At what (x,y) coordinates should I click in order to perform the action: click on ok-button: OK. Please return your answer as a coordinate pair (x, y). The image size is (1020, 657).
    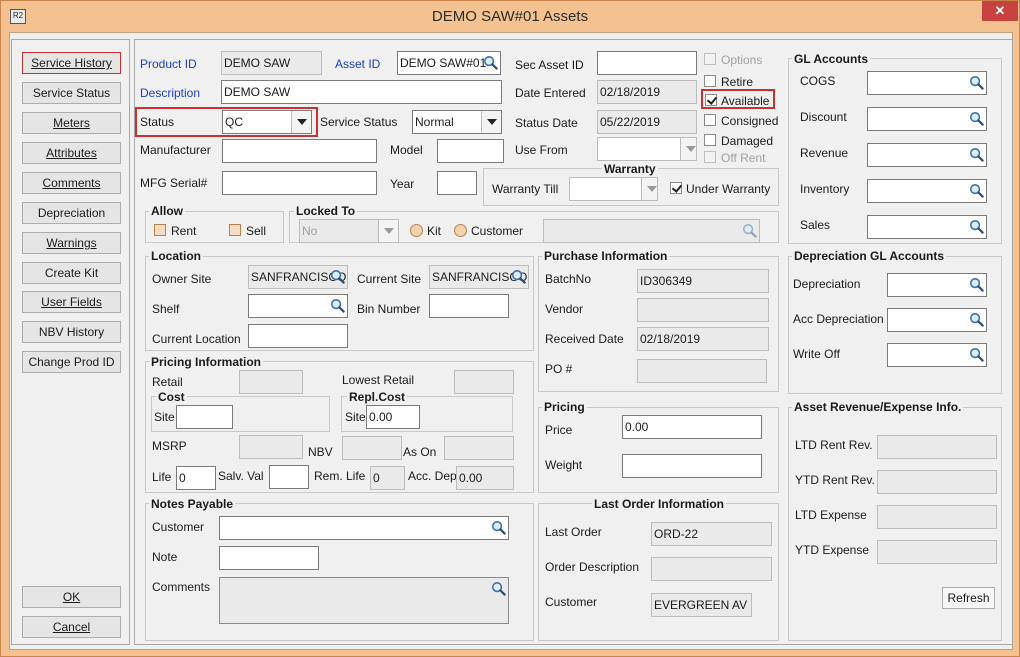
    Looking at the image, I should click on (71, 597).